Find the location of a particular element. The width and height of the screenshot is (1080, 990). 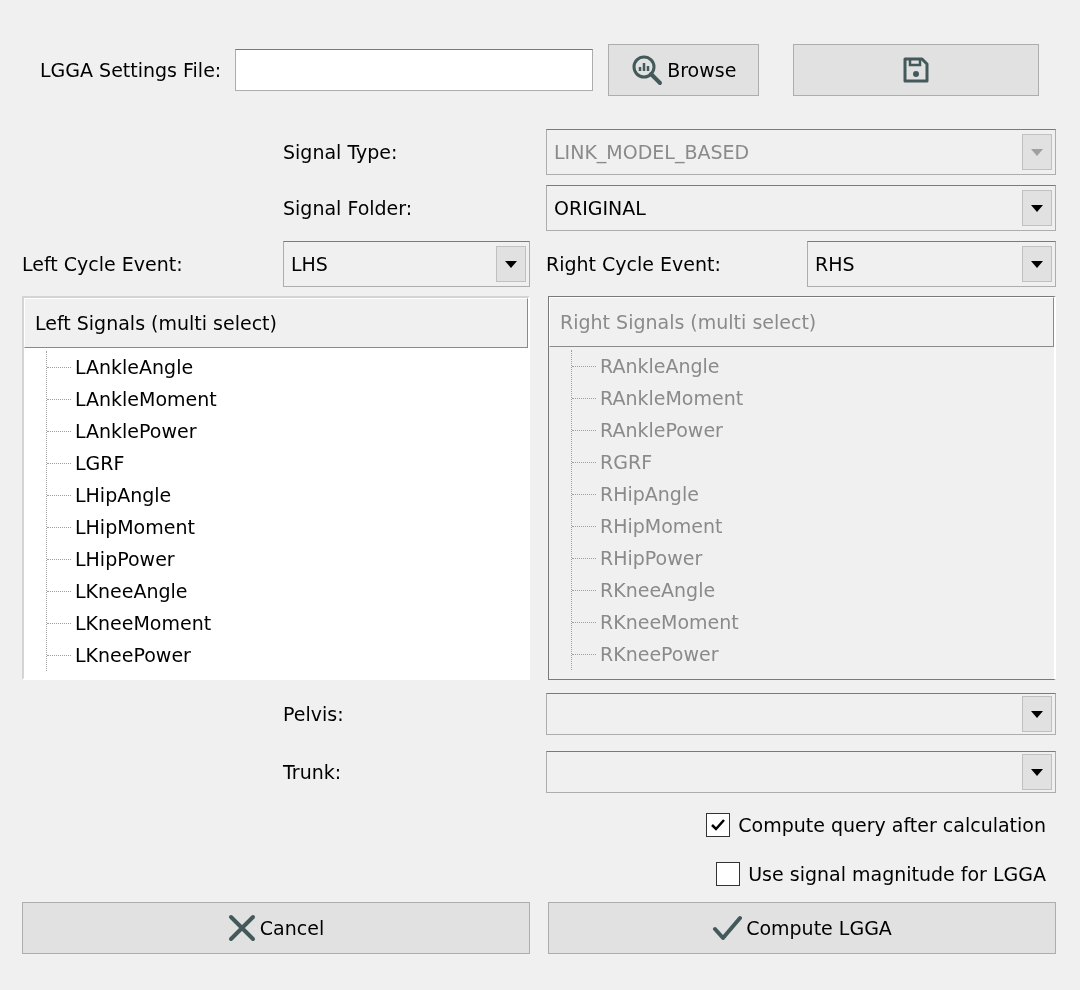

checkbox: Compute query after calculation is located at coordinates (876, 825).